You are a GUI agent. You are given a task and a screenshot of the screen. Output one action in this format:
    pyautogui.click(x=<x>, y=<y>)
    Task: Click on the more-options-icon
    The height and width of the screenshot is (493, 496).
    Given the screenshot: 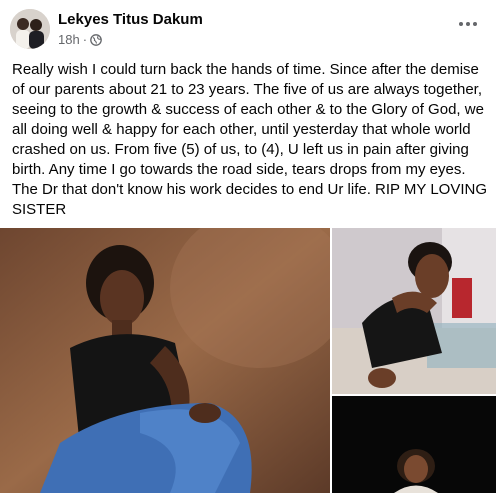 What is the action you would take?
    pyautogui.click(x=468, y=24)
    